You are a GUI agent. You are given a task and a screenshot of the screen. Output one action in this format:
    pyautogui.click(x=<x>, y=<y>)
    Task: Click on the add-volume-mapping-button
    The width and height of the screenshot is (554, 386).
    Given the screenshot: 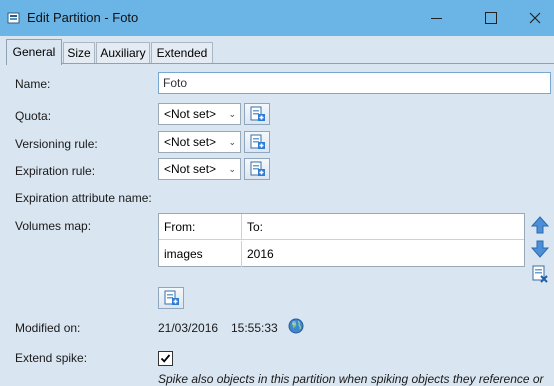 What is the action you would take?
    pyautogui.click(x=171, y=298)
    